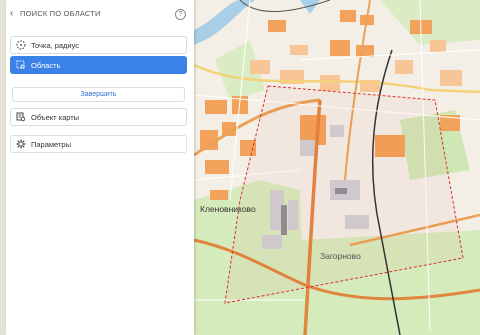 Image resolution: width=480 pixels, height=335 pixels. I want to click on point-radius-label: Точка, радиус, so click(55, 45).